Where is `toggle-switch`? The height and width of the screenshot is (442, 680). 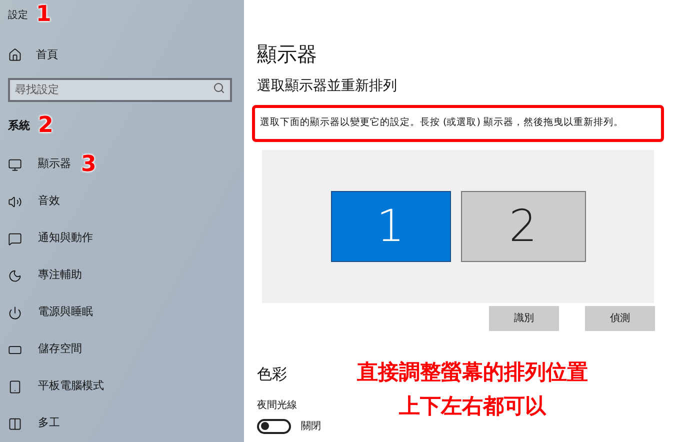
toggle-switch is located at coordinates (274, 426).